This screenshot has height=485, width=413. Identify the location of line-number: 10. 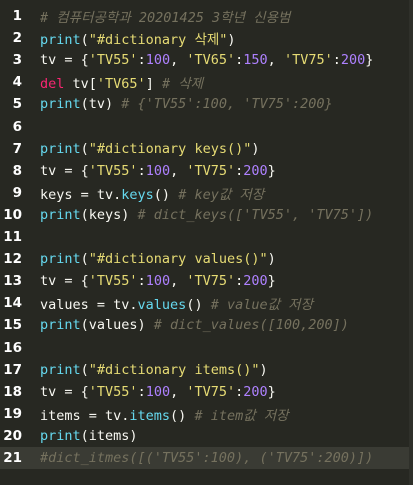
(12, 214).